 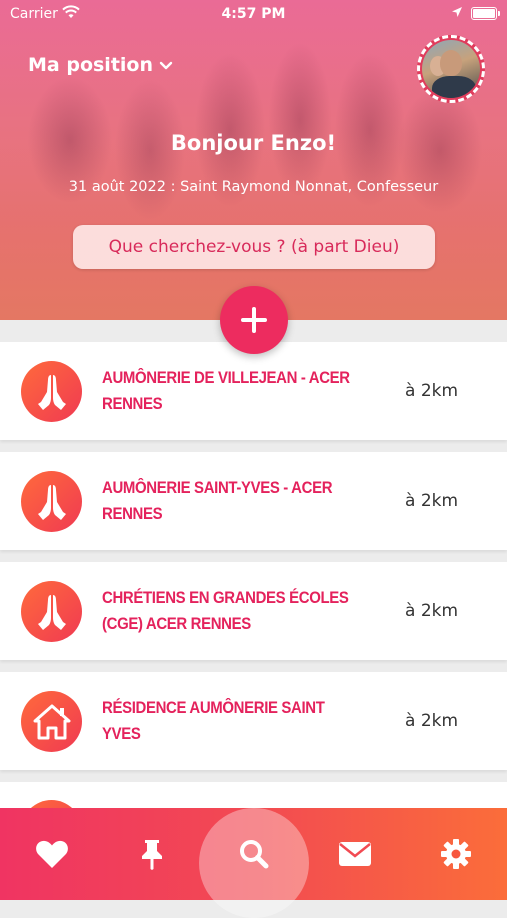 I want to click on item-title: RÉSIDENCE AUMÔNERIE SAINT YVES, so click(x=213, y=720).